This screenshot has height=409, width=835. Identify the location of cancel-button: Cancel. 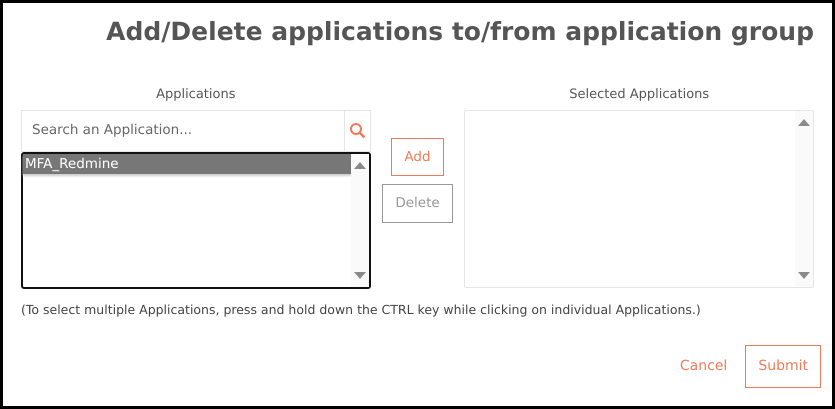
(704, 366).